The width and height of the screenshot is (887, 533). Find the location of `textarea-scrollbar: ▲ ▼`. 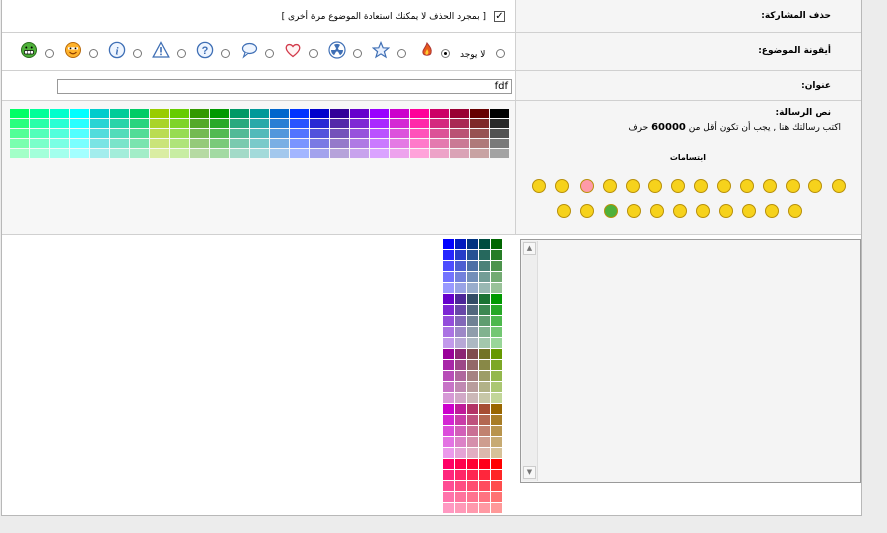

textarea-scrollbar: ▲ ▼ is located at coordinates (530, 361).